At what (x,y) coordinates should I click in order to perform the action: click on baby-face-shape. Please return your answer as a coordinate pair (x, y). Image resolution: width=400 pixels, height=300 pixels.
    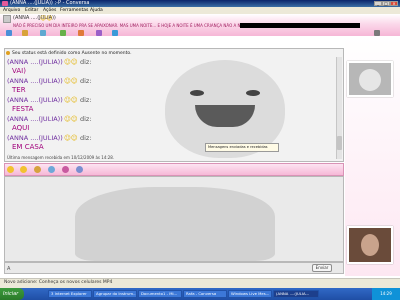
    Looking at the image, I should click on (370, 80).